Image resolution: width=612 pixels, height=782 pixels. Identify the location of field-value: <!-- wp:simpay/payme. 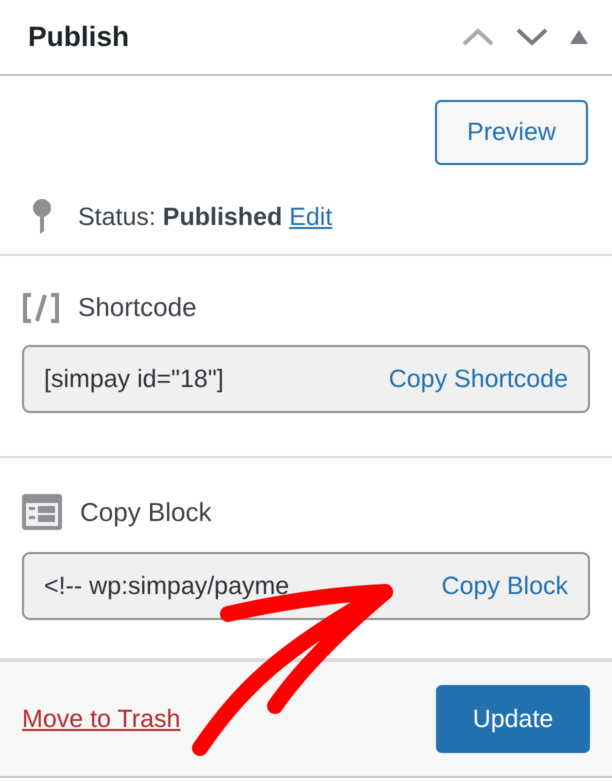
(167, 586).